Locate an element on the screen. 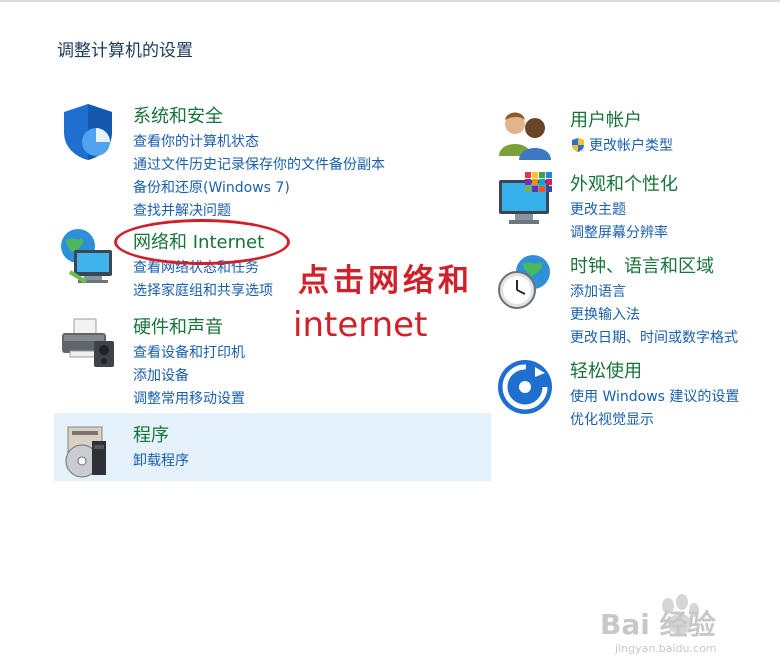 This screenshot has height=670, width=780. link-change-theme: 更改主题 is located at coordinates (619, 210).